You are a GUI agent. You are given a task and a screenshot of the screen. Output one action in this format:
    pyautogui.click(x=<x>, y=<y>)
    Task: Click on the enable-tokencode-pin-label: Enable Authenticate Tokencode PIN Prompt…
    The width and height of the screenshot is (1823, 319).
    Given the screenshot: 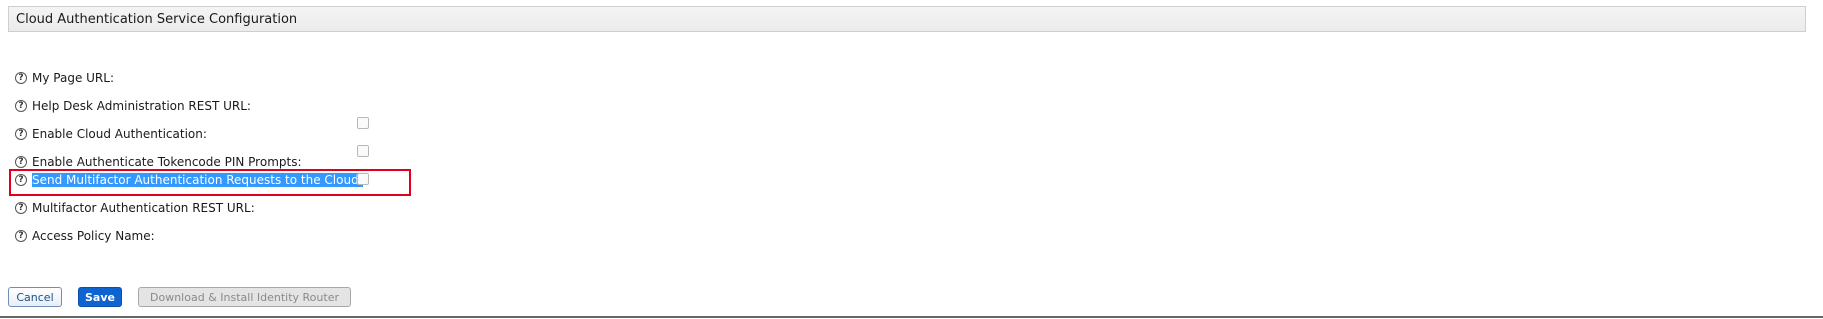 What is the action you would take?
    pyautogui.click(x=167, y=162)
    